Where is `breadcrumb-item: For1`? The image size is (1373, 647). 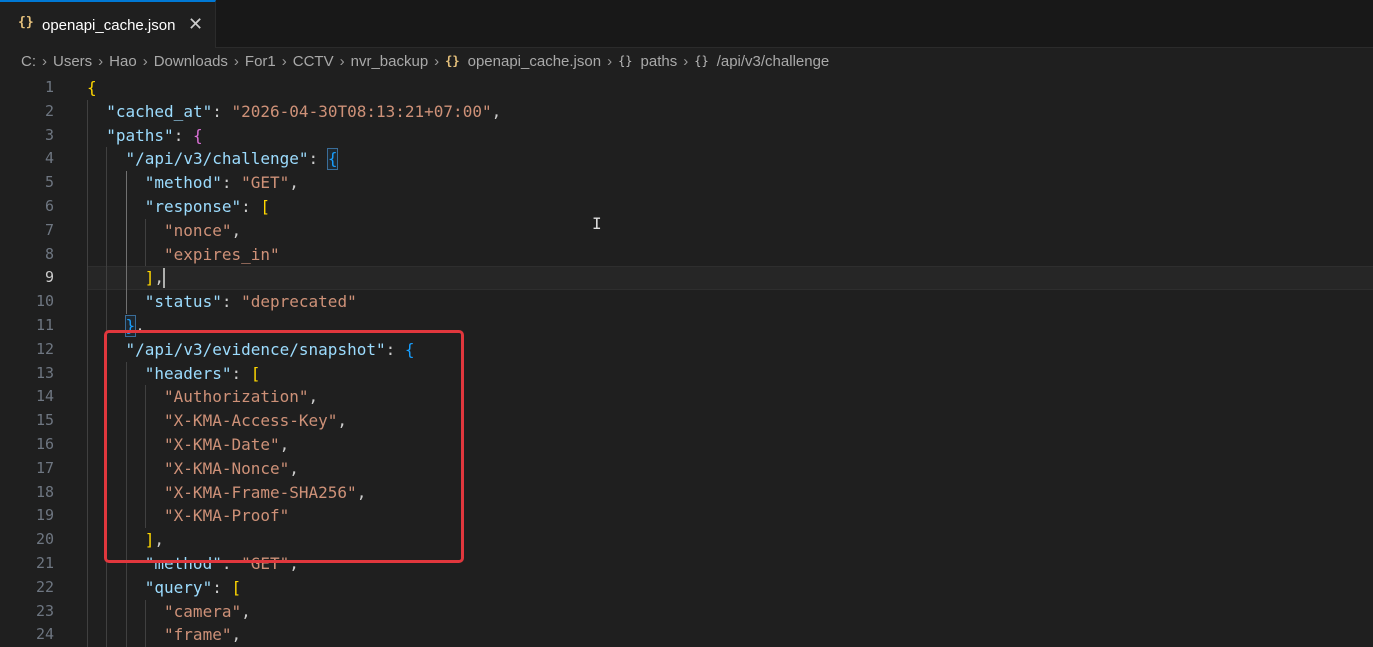 breadcrumb-item: For1 is located at coordinates (260, 61).